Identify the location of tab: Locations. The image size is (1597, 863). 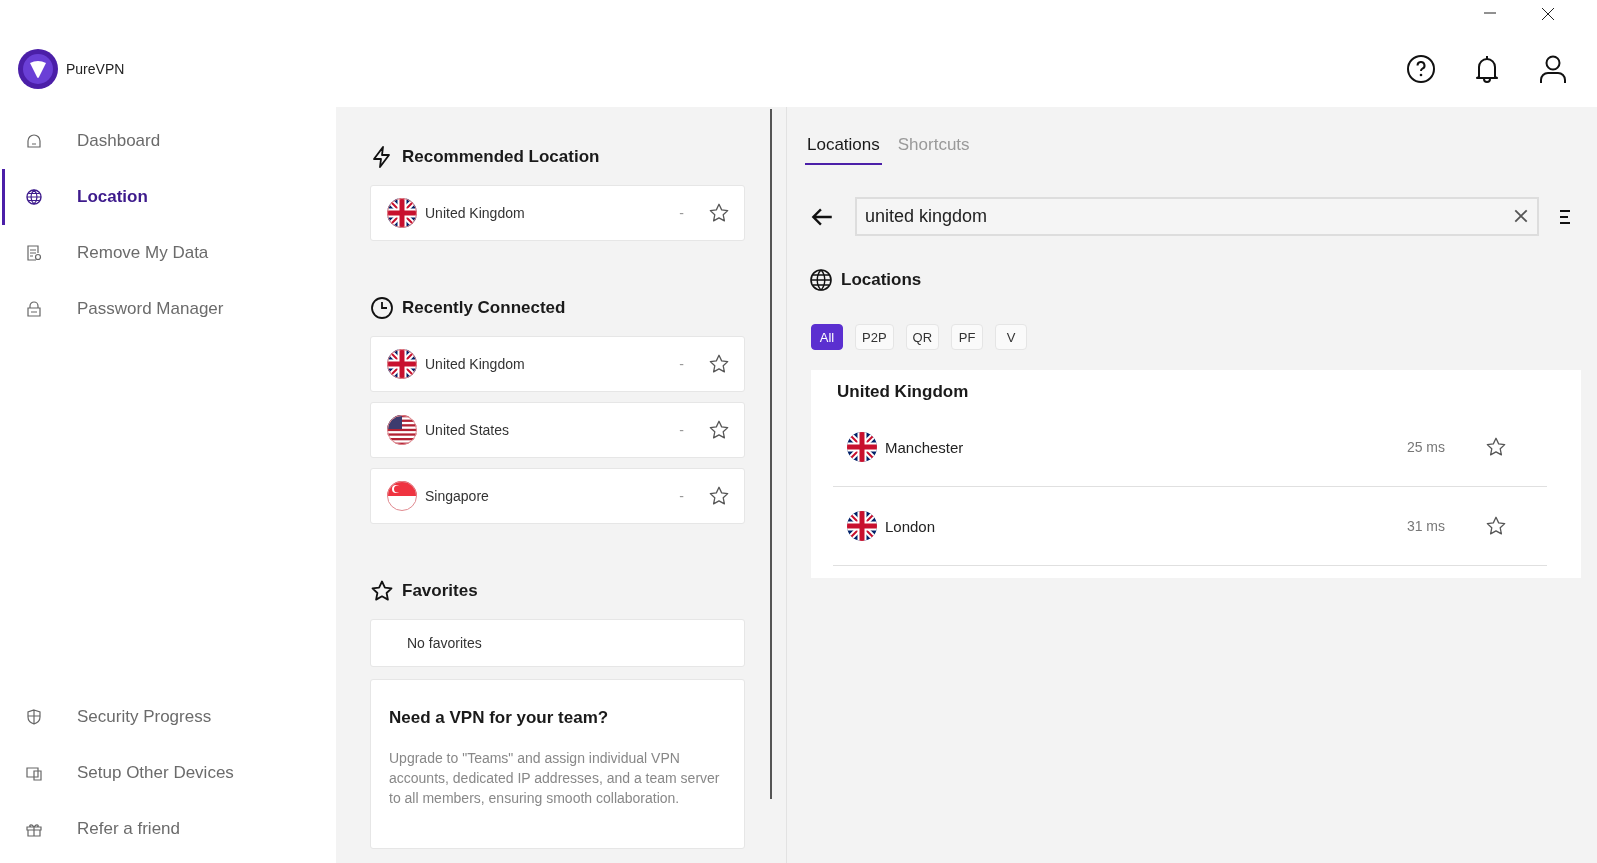
(843, 149).